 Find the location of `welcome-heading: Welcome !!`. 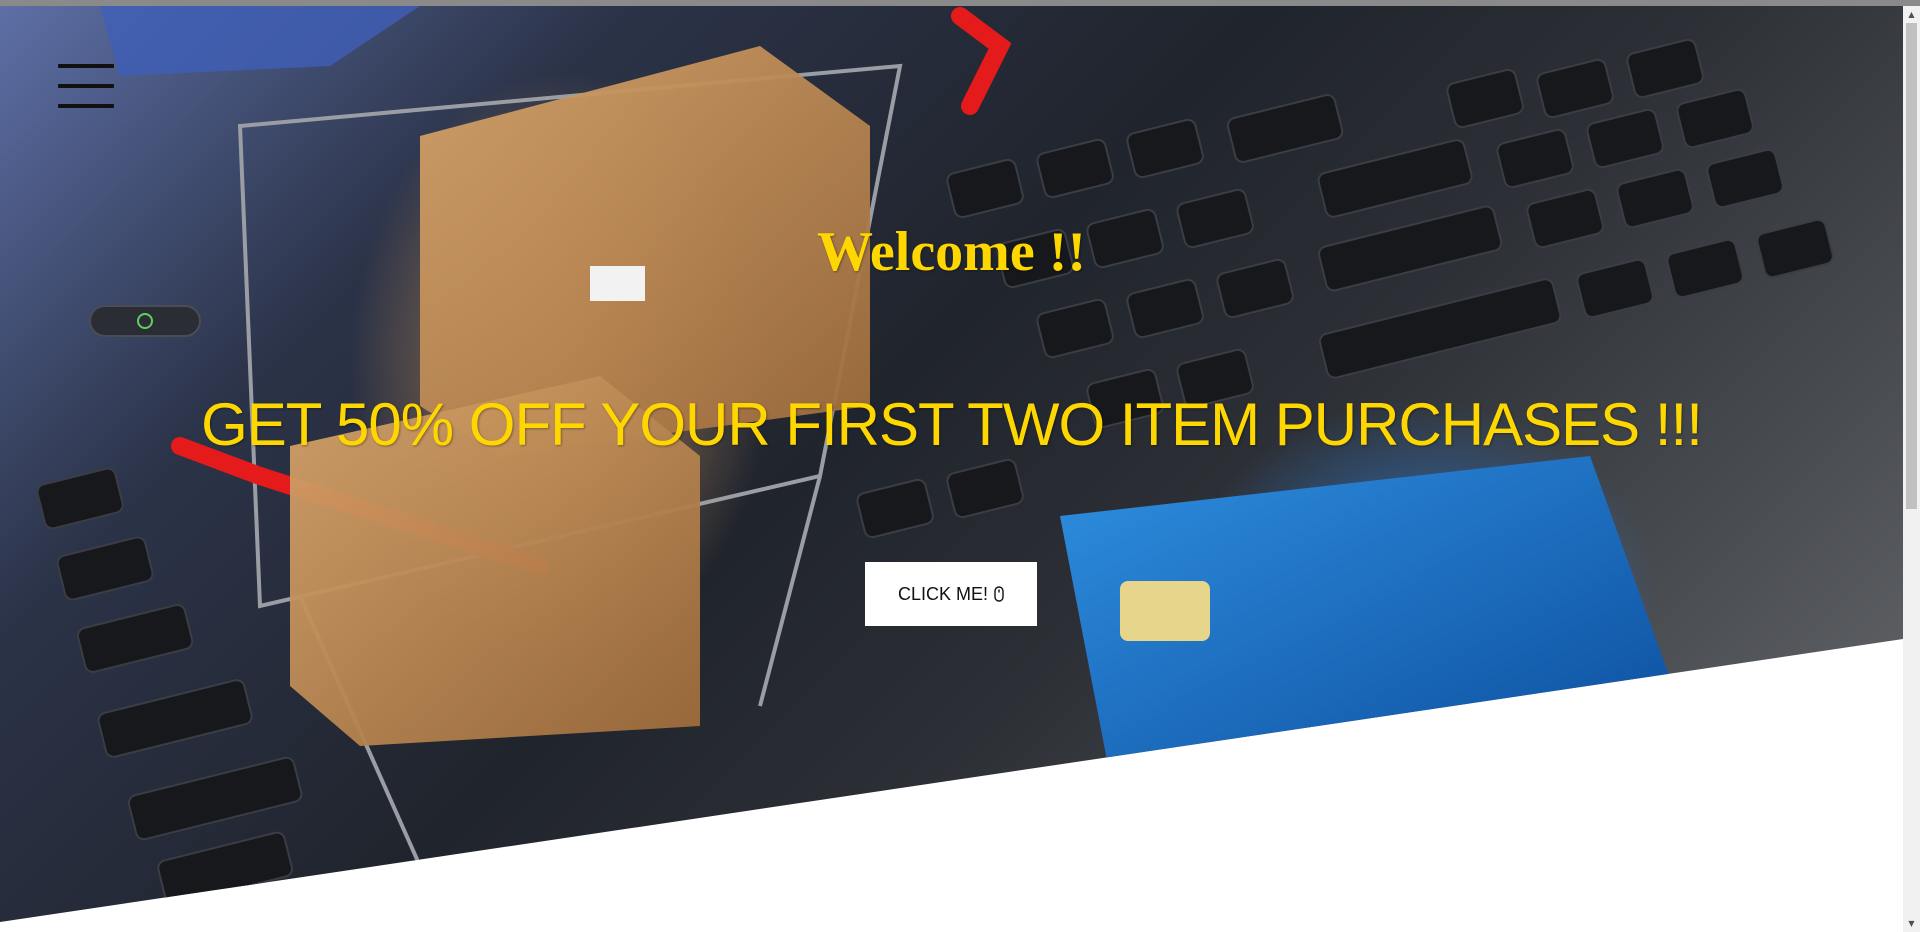

welcome-heading: Welcome !! is located at coordinates (951, 252).